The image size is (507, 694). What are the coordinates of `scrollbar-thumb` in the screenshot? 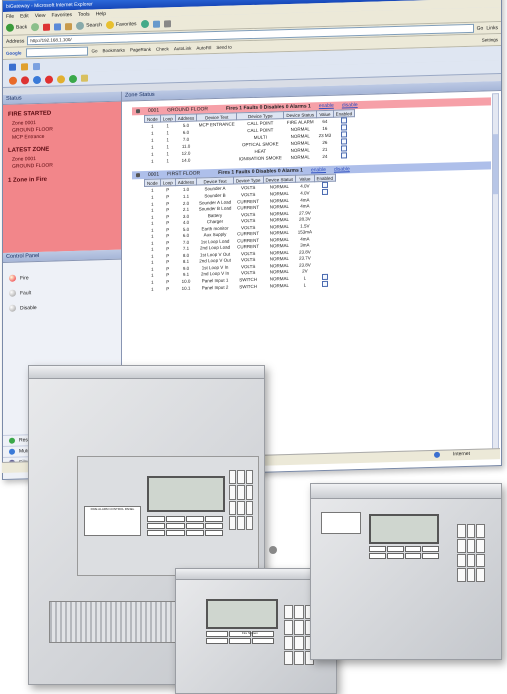 It's located at (495, 164).